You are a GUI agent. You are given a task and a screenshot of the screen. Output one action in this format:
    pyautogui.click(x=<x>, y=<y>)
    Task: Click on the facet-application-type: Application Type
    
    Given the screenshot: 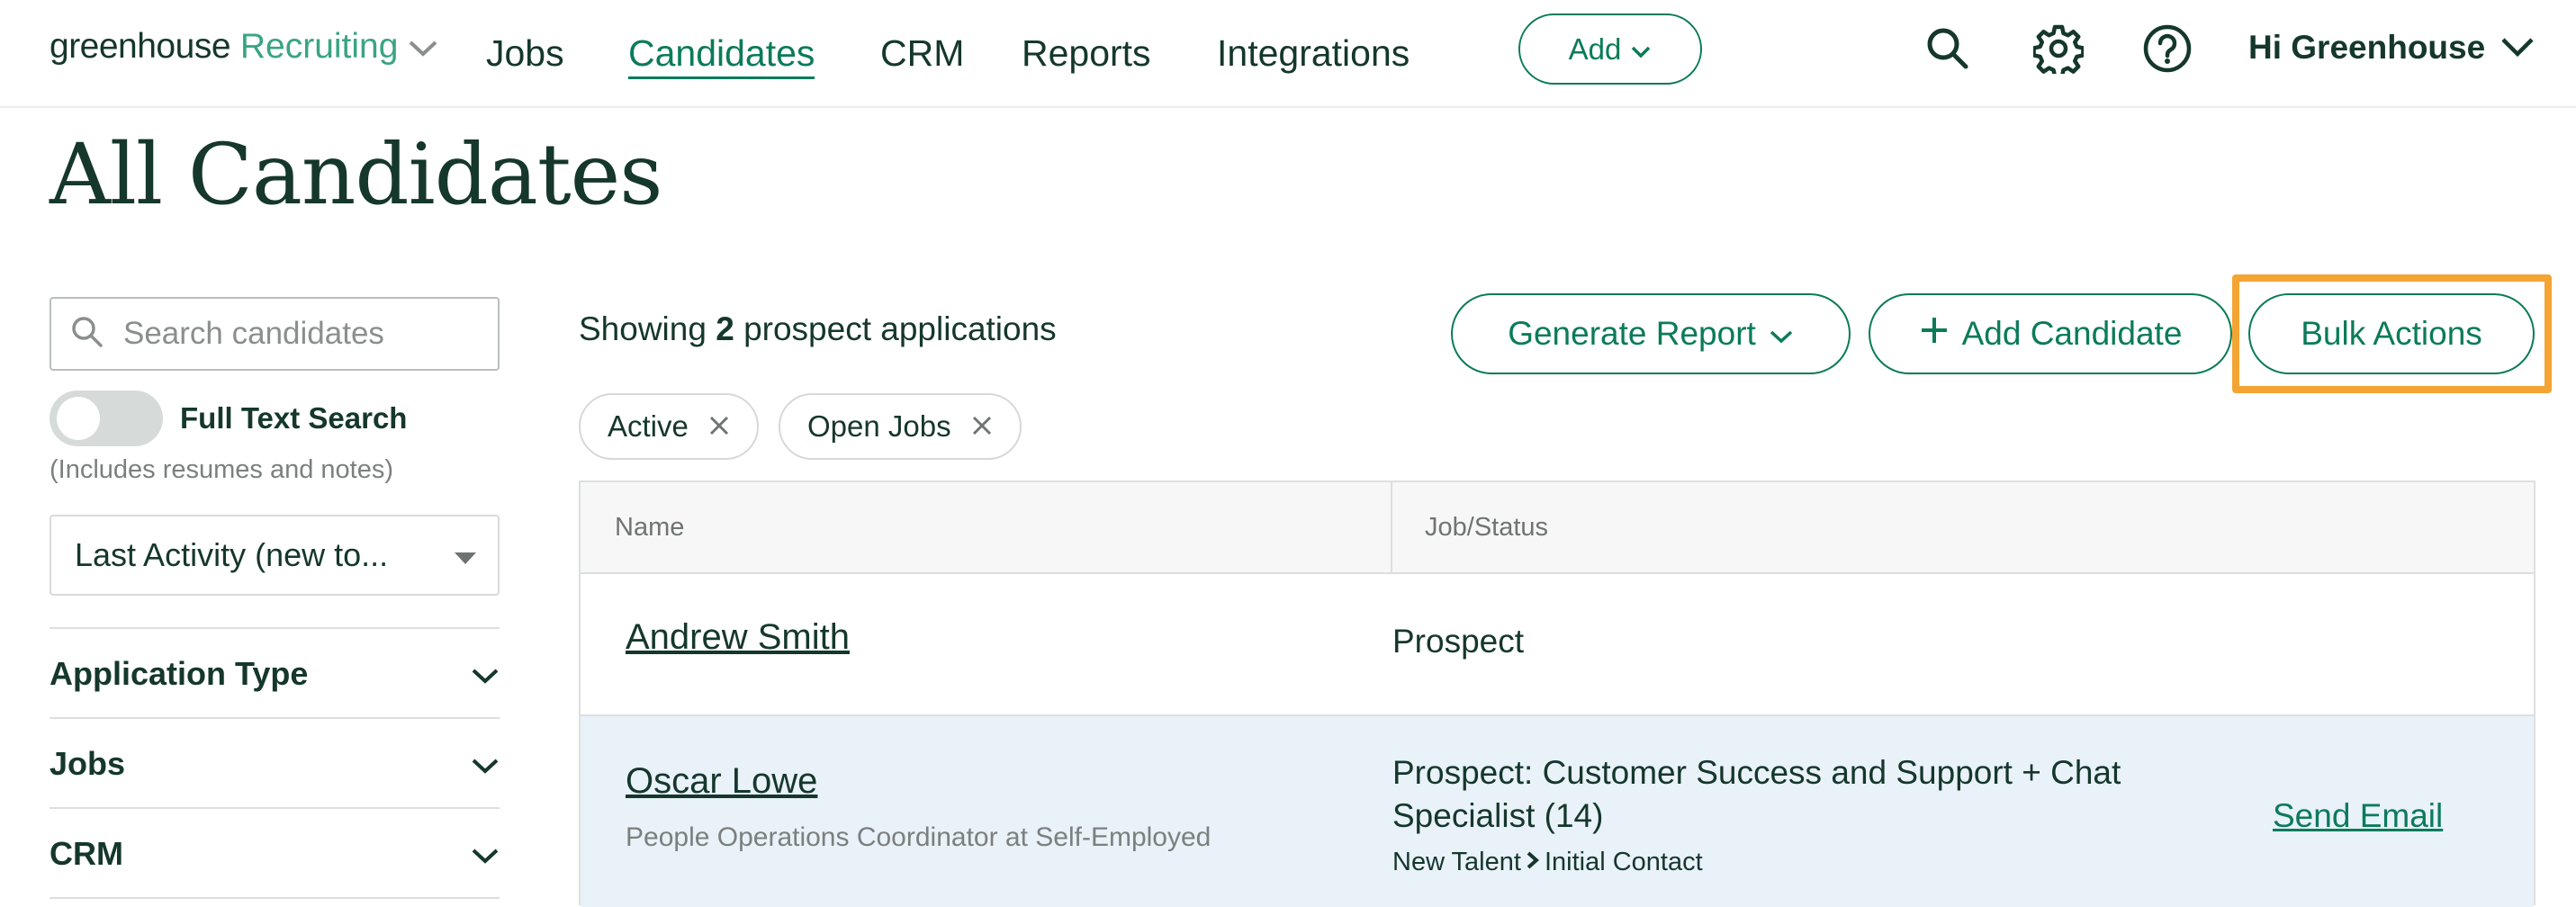 What is the action you would take?
    pyautogui.click(x=275, y=674)
    